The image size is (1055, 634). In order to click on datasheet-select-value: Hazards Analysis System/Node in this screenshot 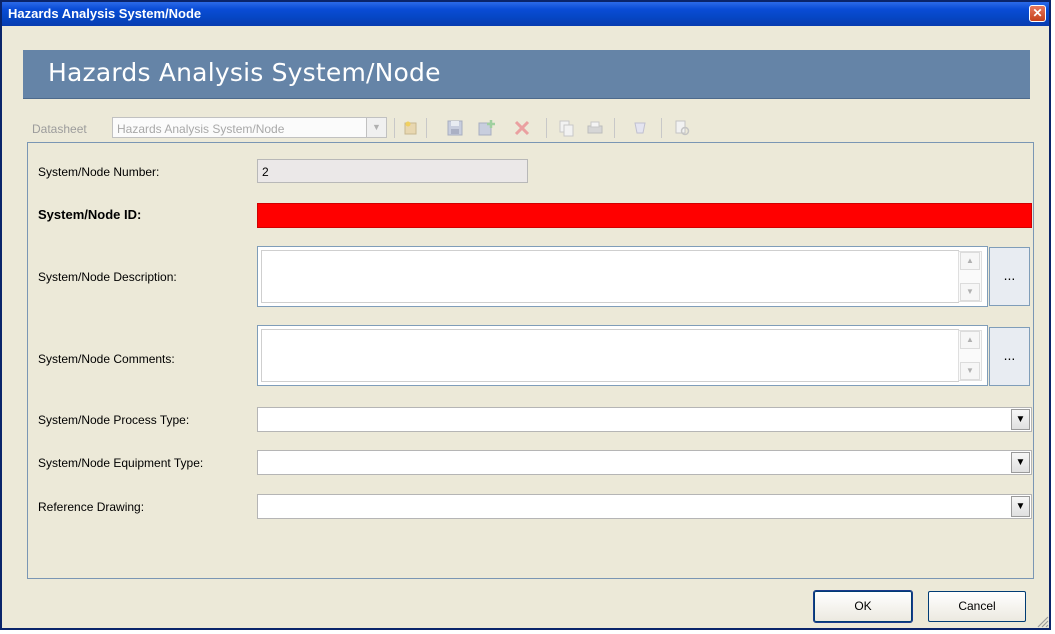, I will do `click(201, 129)`.